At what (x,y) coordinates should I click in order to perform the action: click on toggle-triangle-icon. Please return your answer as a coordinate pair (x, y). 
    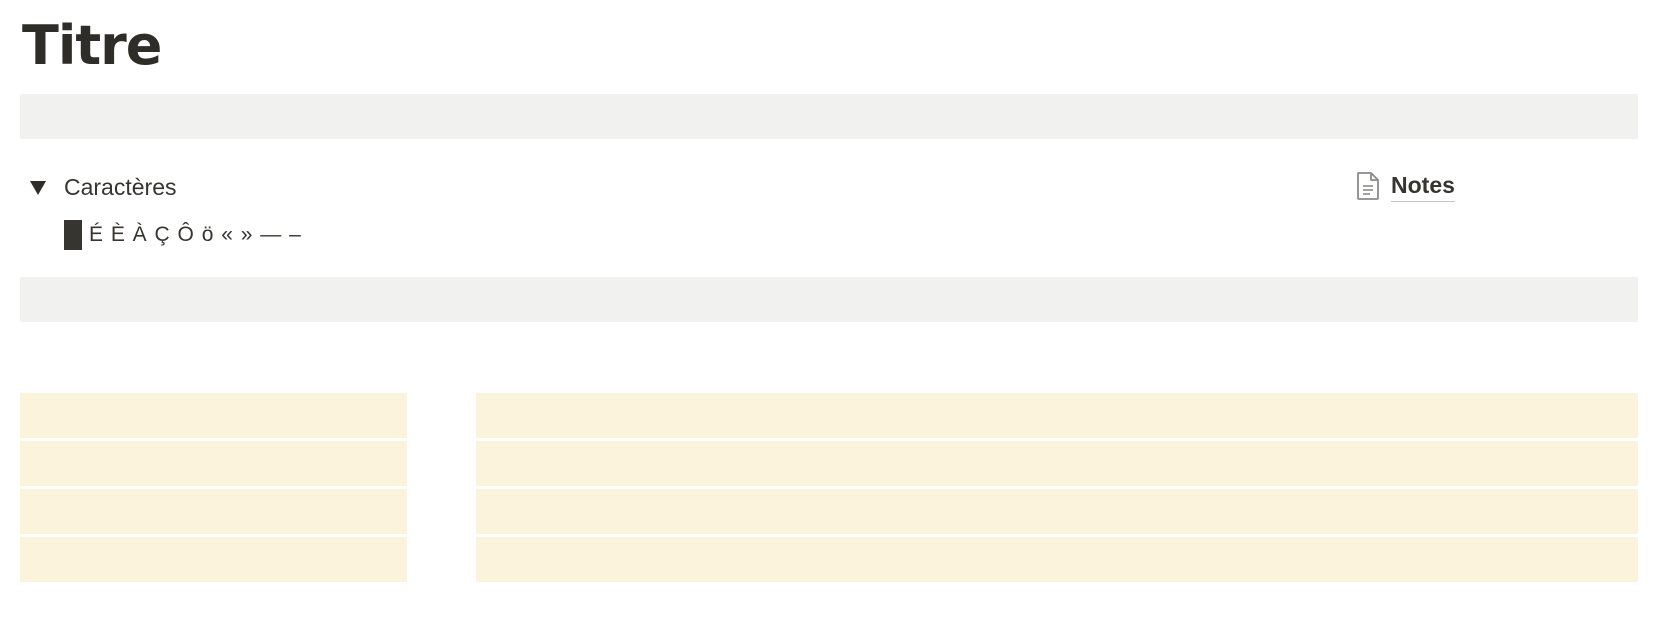
    Looking at the image, I should click on (38, 188).